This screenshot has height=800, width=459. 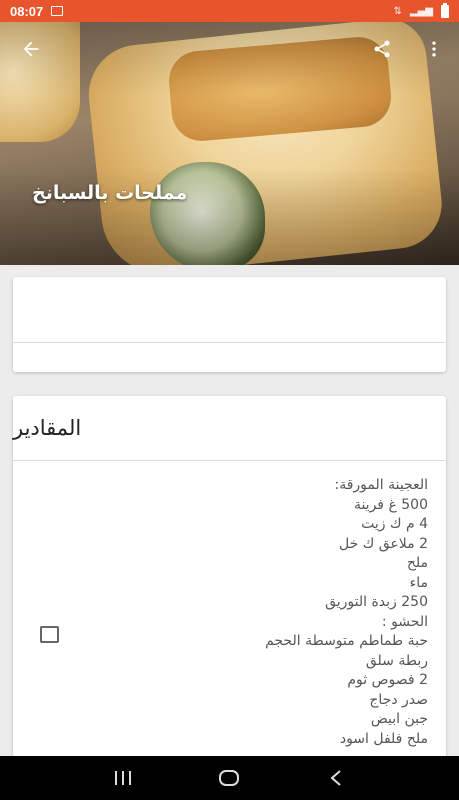 What do you see at coordinates (404, 621) in the screenshot?
I see `ingredient-item: الحشو :` at bounding box center [404, 621].